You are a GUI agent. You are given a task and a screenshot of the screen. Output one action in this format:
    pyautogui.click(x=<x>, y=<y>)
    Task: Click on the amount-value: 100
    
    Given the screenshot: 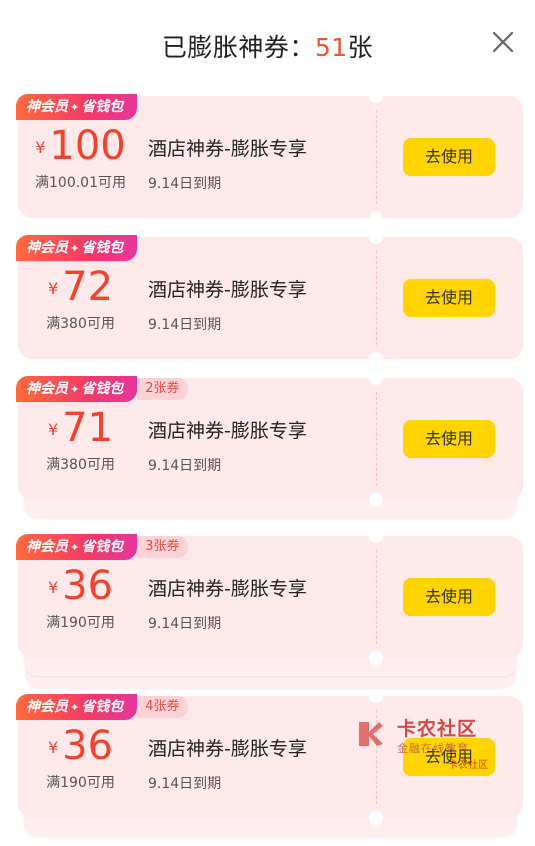 What is the action you would take?
    pyautogui.click(x=87, y=146)
    